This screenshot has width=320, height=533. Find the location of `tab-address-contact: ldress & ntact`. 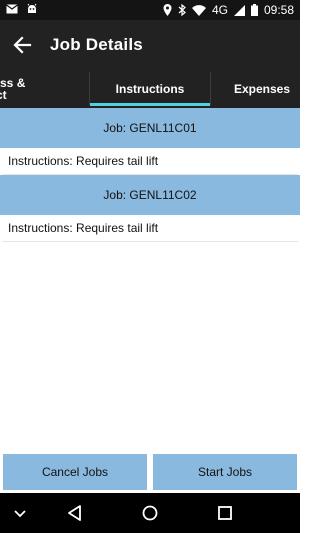

tab-address-contact: ldress & ntact is located at coordinates (44, 89).